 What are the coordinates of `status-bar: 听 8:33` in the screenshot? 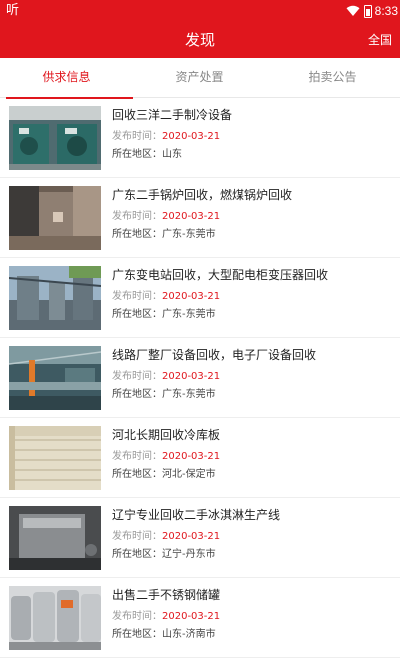 It's located at (200, 11).